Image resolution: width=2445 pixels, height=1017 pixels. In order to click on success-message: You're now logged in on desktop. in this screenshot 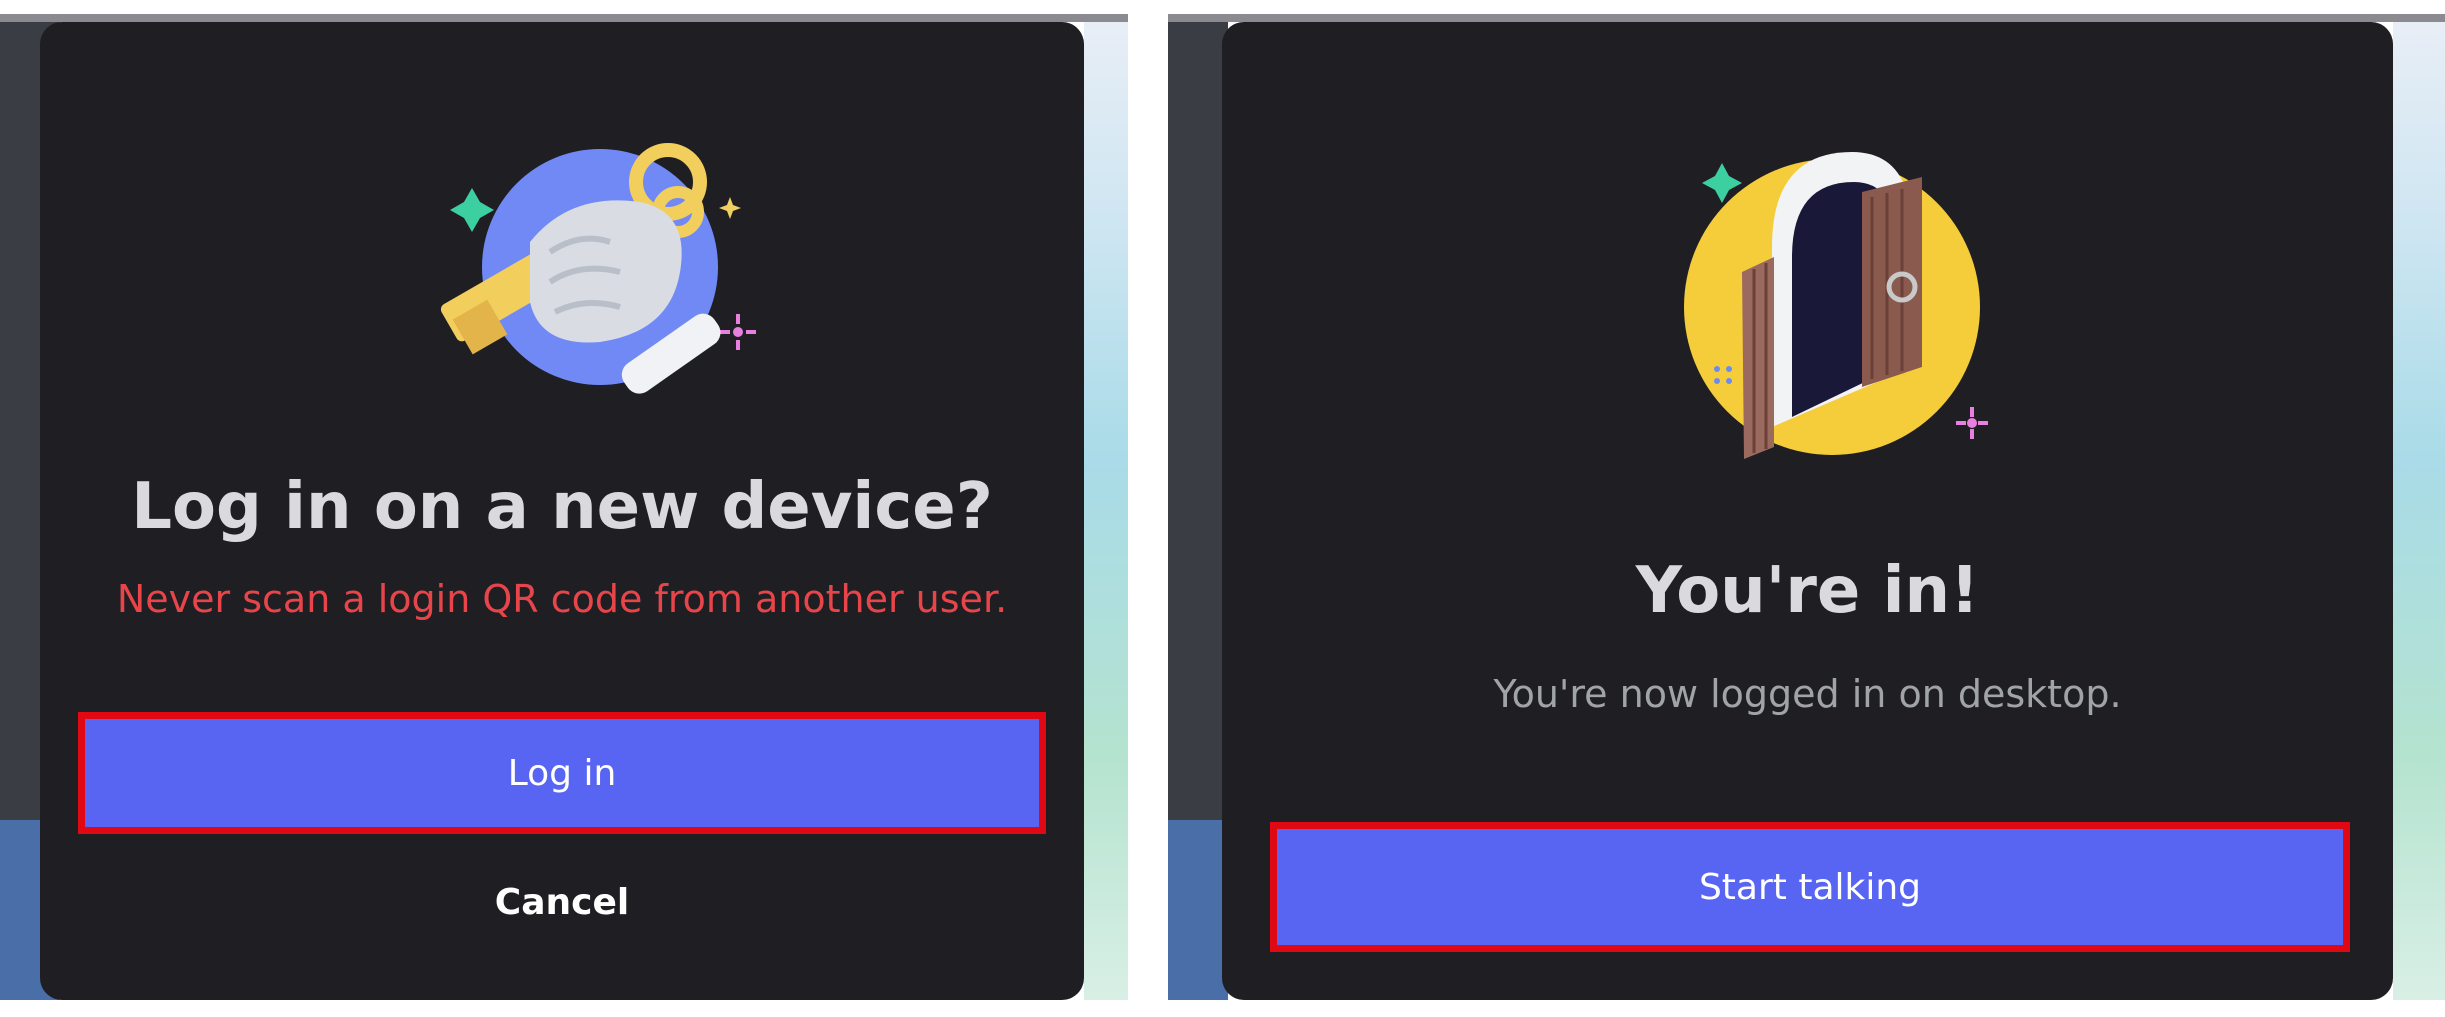, I will do `click(1807, 694)`.